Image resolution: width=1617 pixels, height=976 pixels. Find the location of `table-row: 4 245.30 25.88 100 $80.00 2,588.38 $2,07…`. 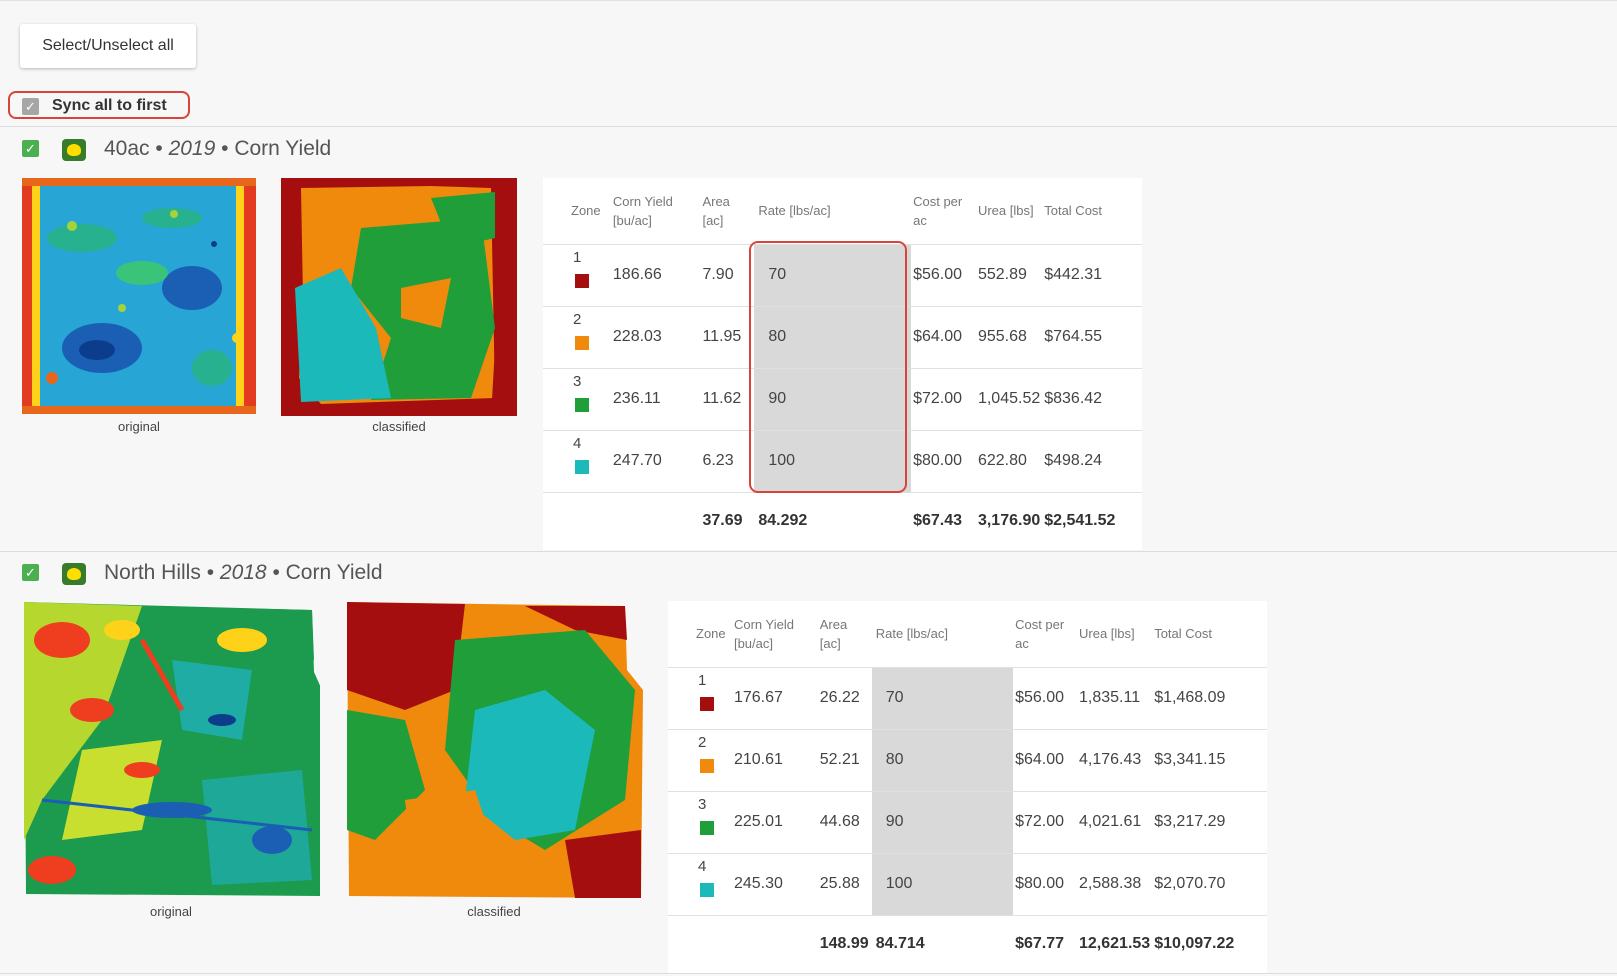

table-row: 4 245.30 25.88 100 $80.00 2,588.38 $2,07… is located at coordinates (967, 884).